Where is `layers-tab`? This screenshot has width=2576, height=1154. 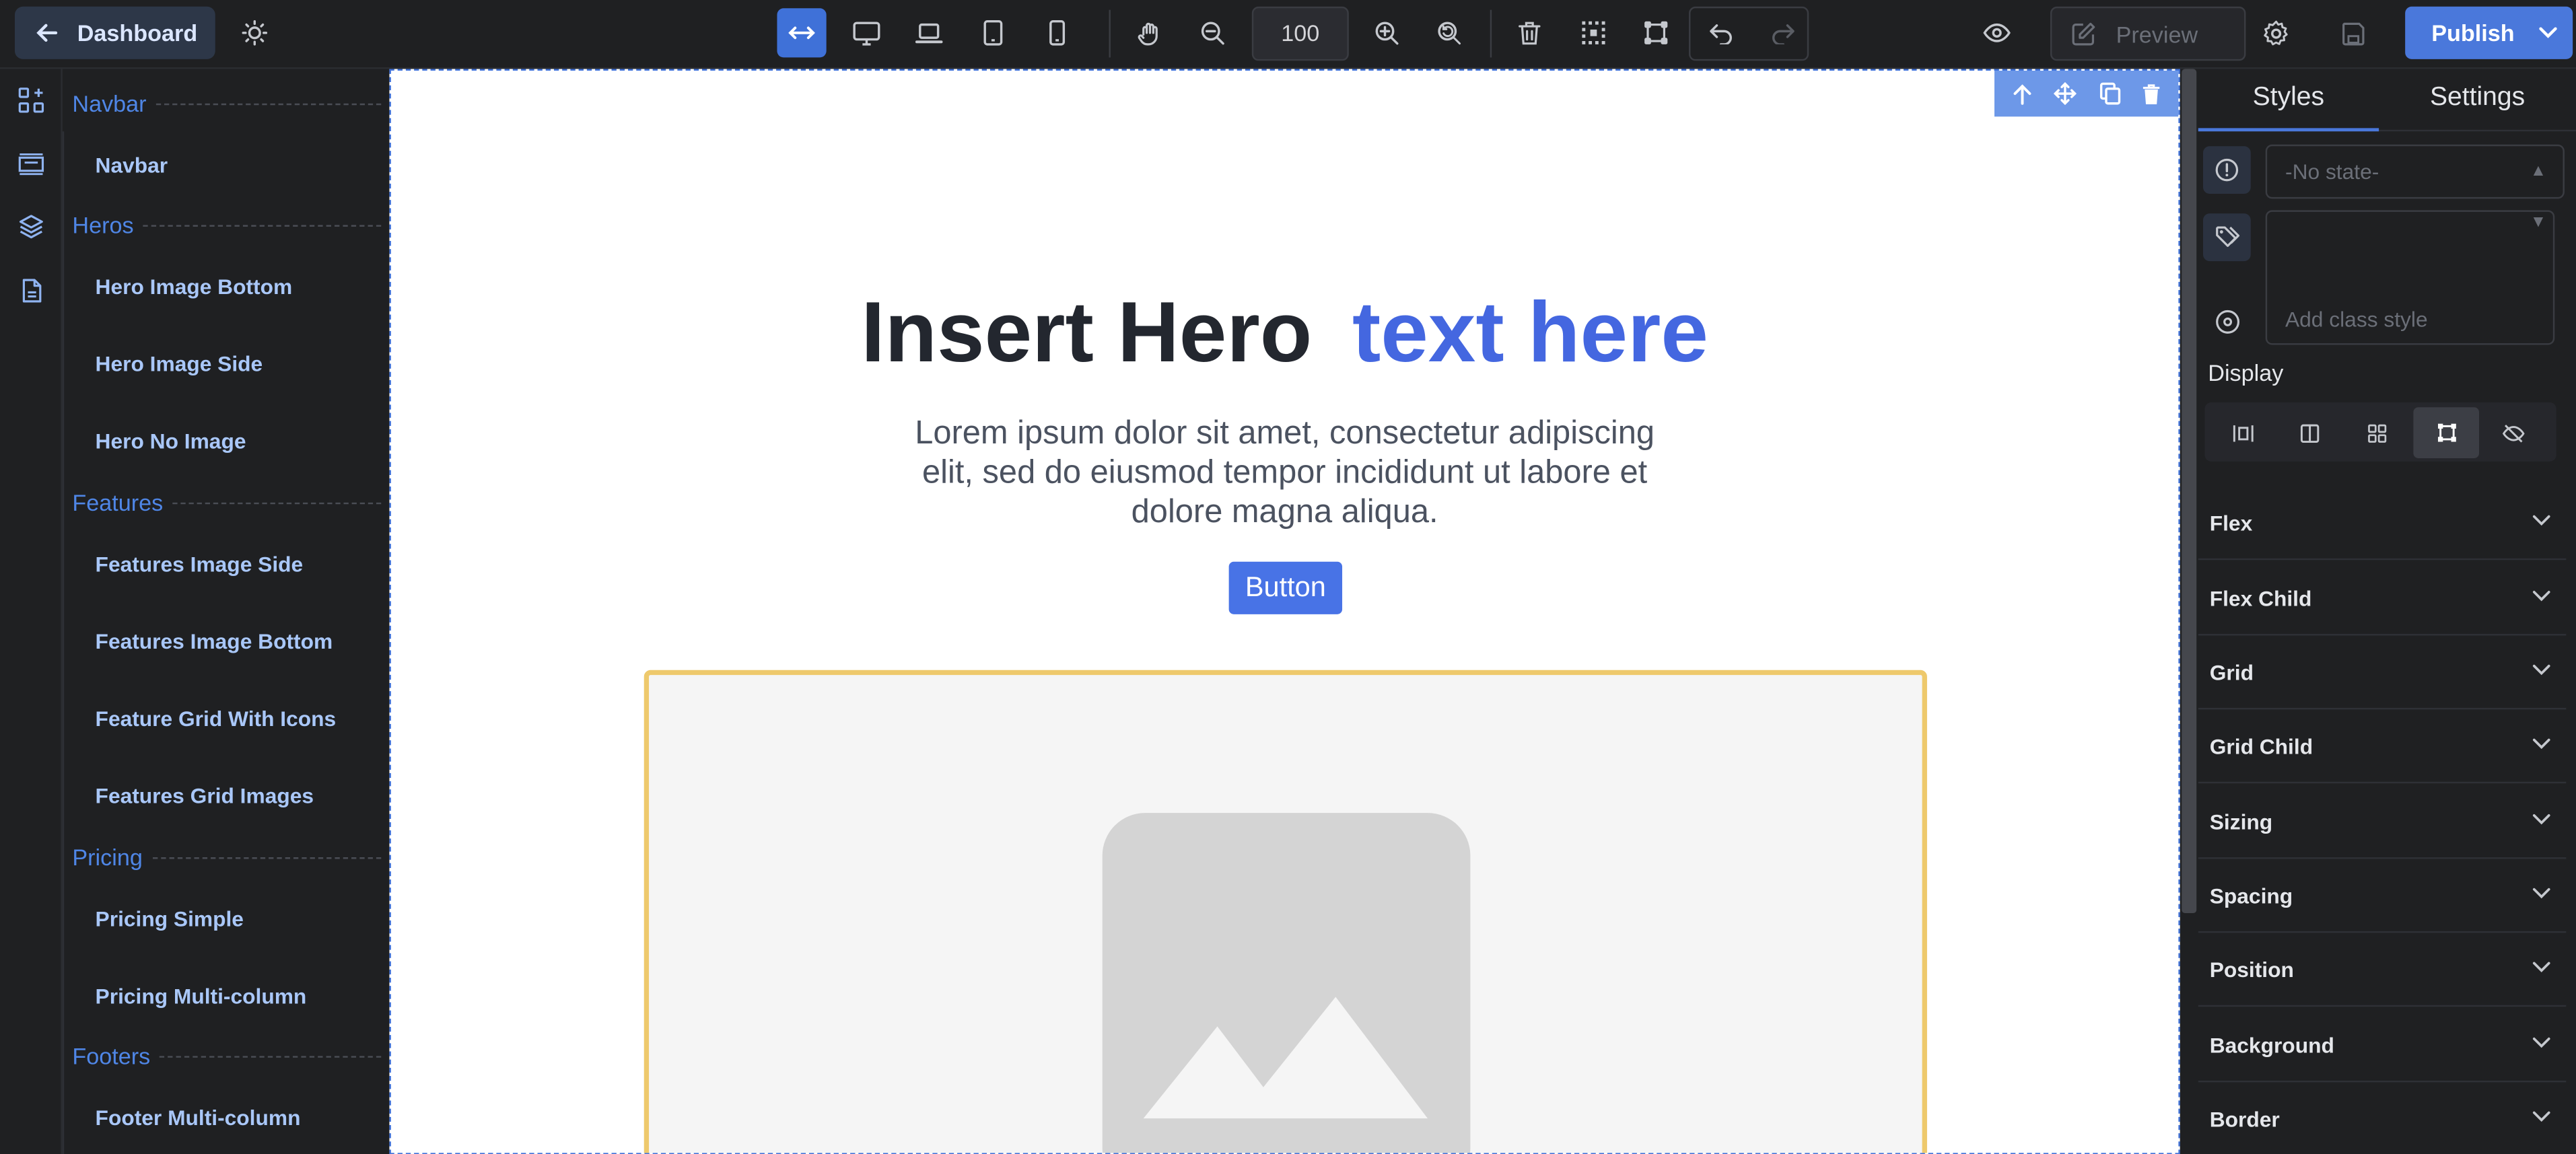
layers-tab is located at coordinates (31, 226).